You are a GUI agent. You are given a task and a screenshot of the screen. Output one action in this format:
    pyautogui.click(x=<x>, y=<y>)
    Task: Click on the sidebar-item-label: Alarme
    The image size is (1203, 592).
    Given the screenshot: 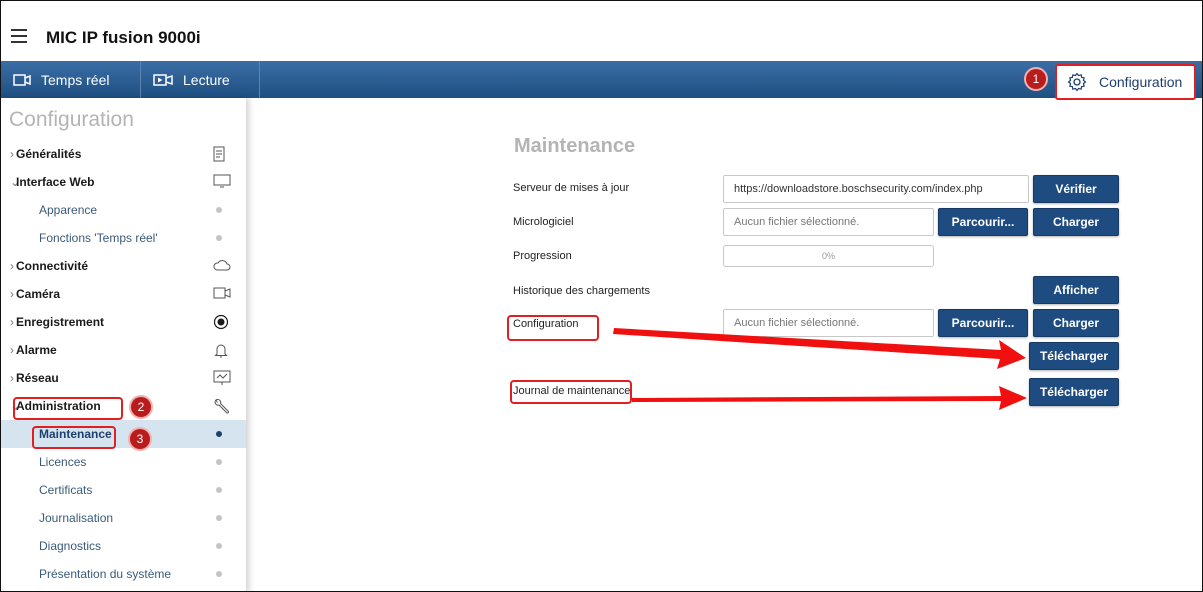 What is the action you would take?
    pyautogui.click(x=36, y=350)
    